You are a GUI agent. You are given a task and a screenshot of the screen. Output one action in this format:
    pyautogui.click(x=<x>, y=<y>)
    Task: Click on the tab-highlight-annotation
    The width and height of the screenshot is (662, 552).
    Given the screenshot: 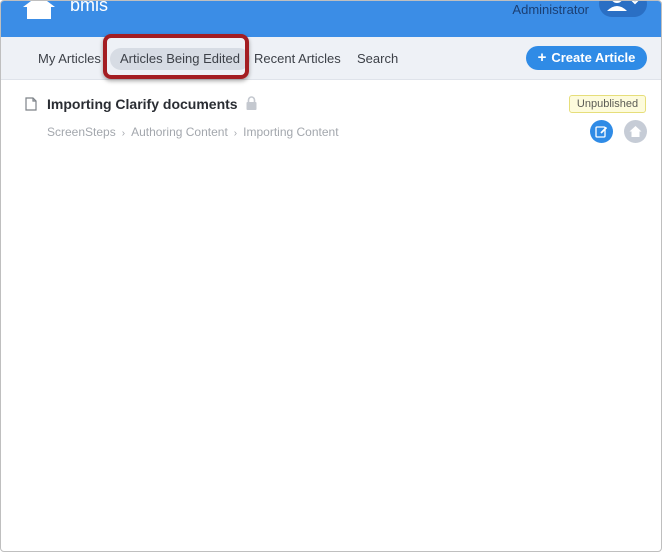 What is the action you would take?
    pyautogui.click(x=176, y=56)
    